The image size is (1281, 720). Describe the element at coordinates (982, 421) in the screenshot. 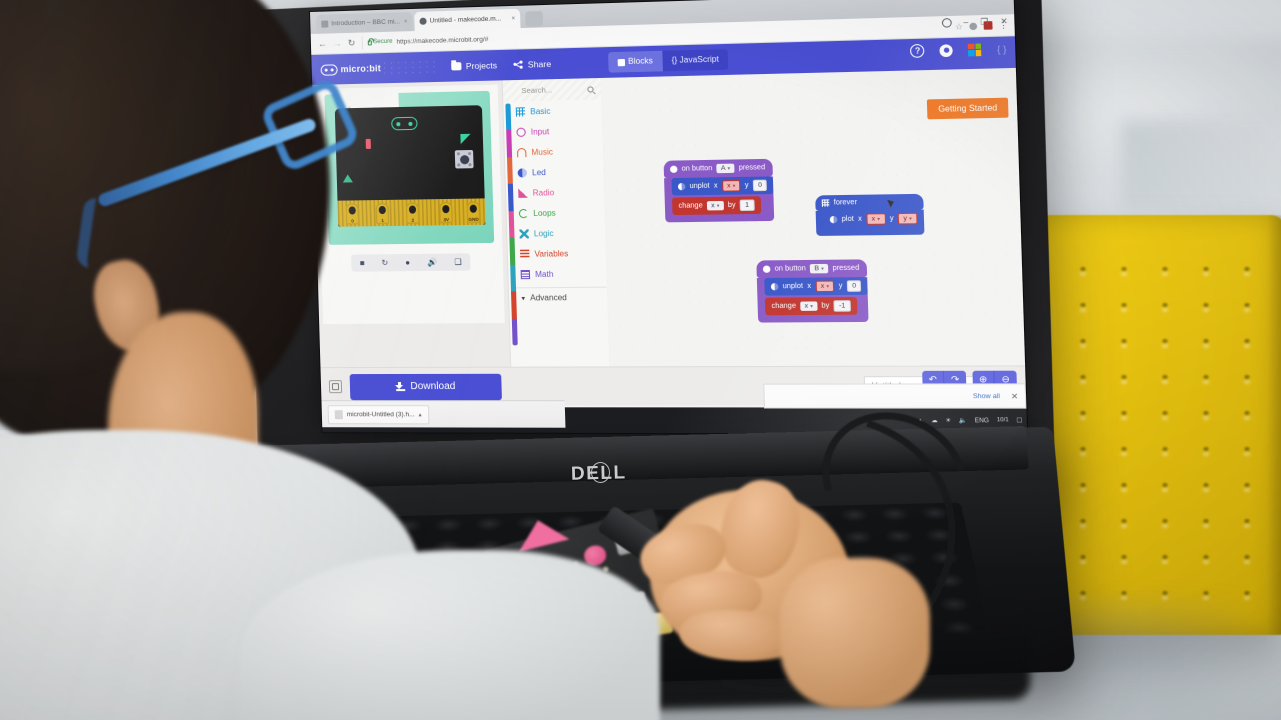

I see `language-indicator: ENG` at that location.